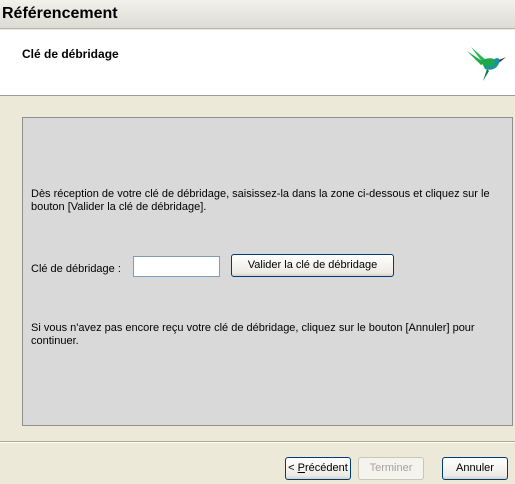 The width and height of the screenshot is (515, 484). I want to click on key-input, so click(176, 266).